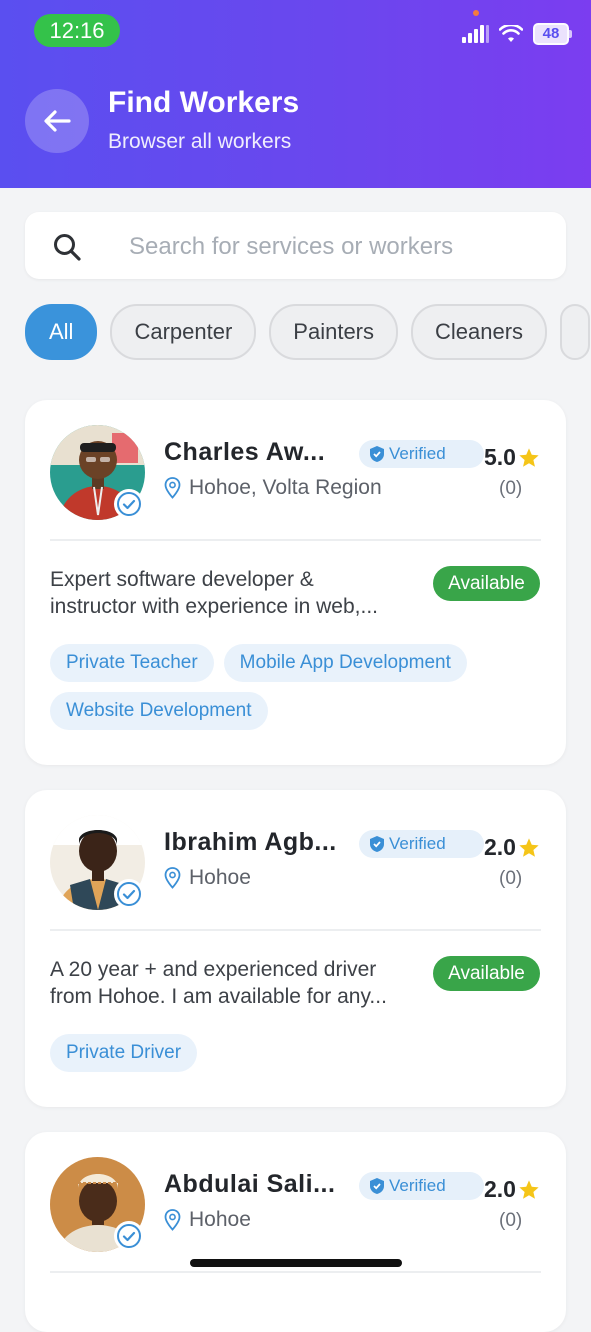 The width and height of the screenshot is (591, 1332). What do you see at coordinates (124, 1053) in the screenshot?
I see `skill-tag: Private Driver` at bounding box center [124, 1053].